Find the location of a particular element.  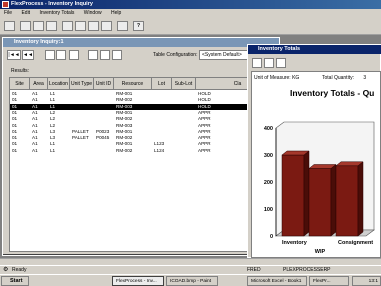

table-row: 01 A1 L3 PALLET P0045 RM-002 APPR is located at coordinates (145, 138).